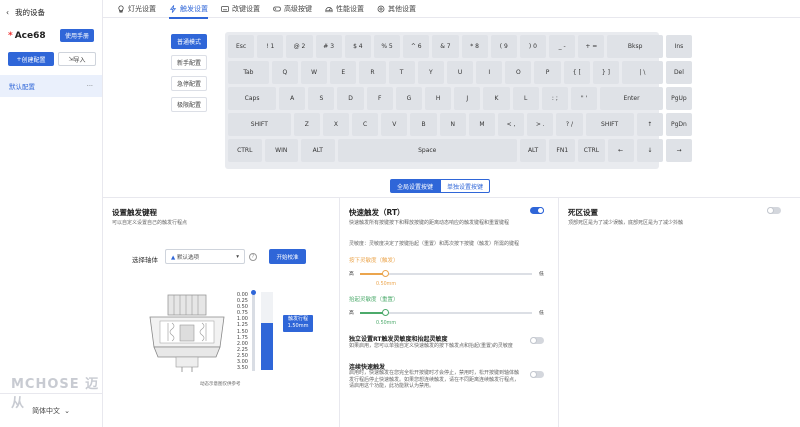 The width and height of the screenshot is (800, 427). What do you see at coordinates (416, 46) in the screenshot?
I see `key: ^ 6` at bounding box center [416, 46].